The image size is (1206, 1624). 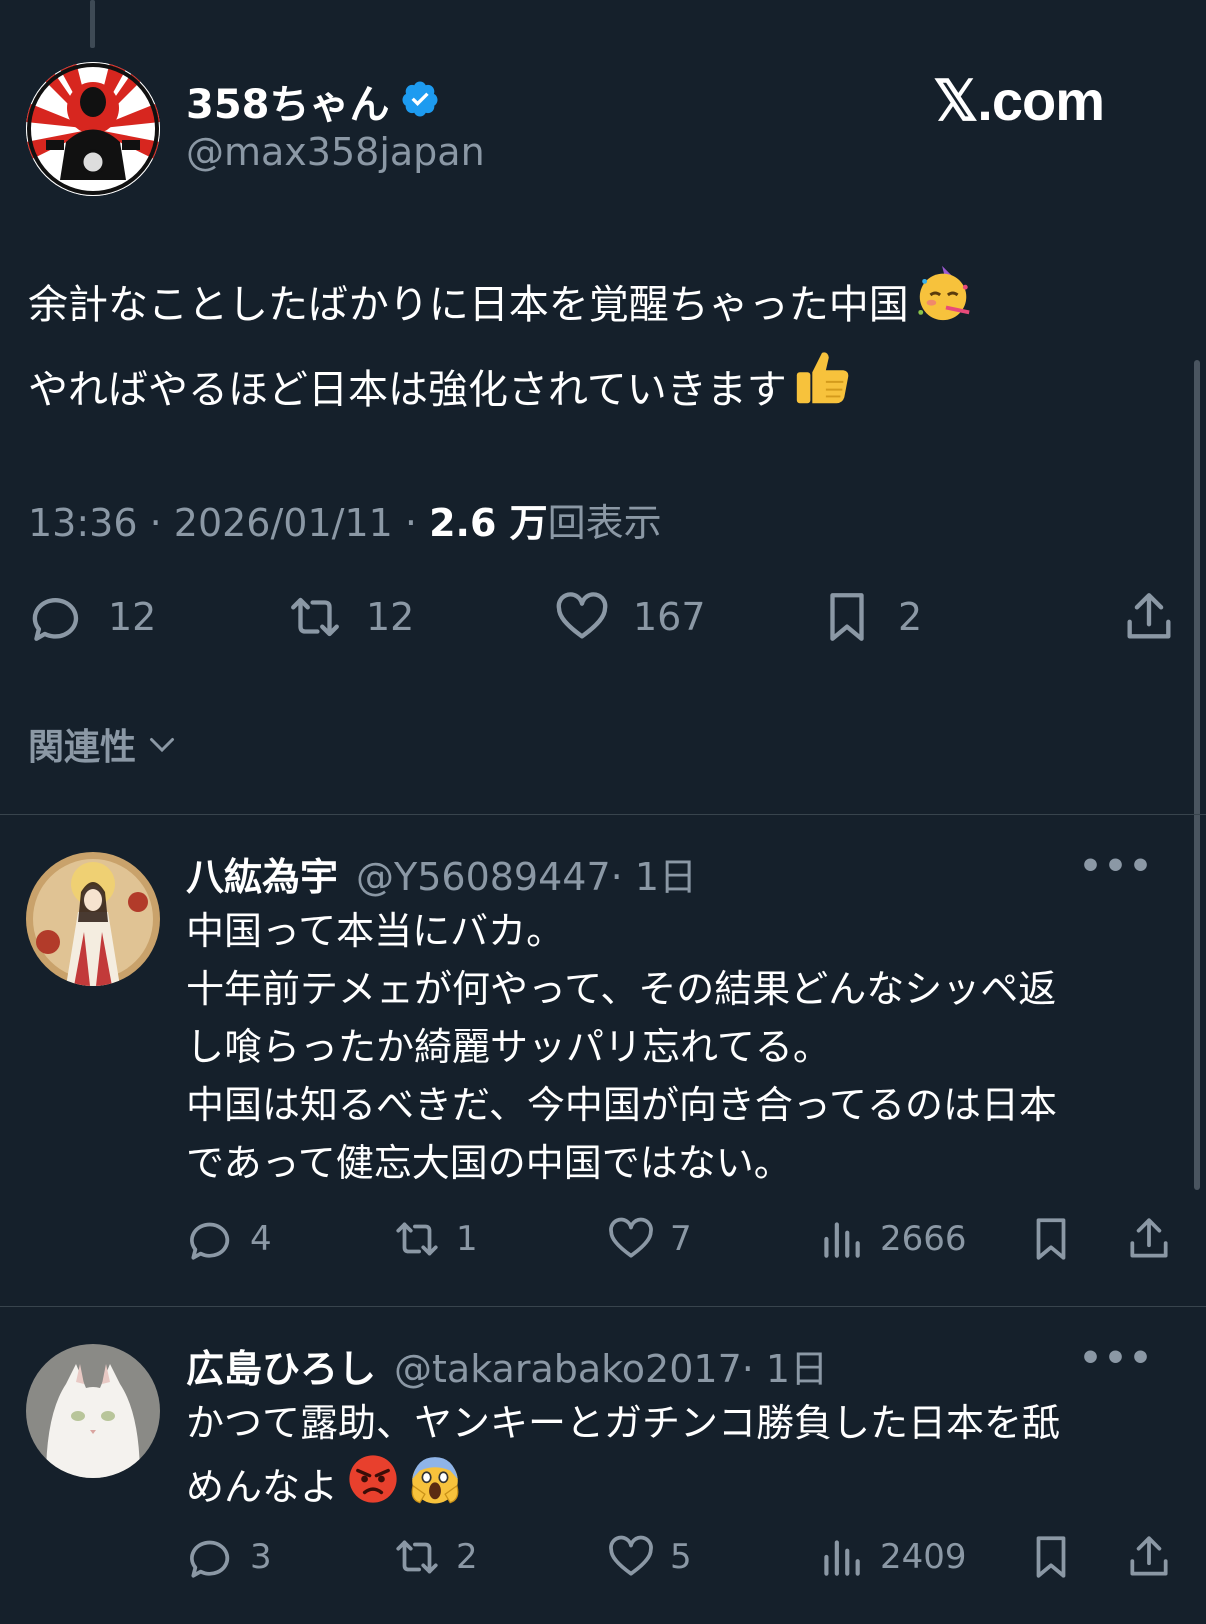 I want to click on repost-count: 2, so click(x=467, y=1557).